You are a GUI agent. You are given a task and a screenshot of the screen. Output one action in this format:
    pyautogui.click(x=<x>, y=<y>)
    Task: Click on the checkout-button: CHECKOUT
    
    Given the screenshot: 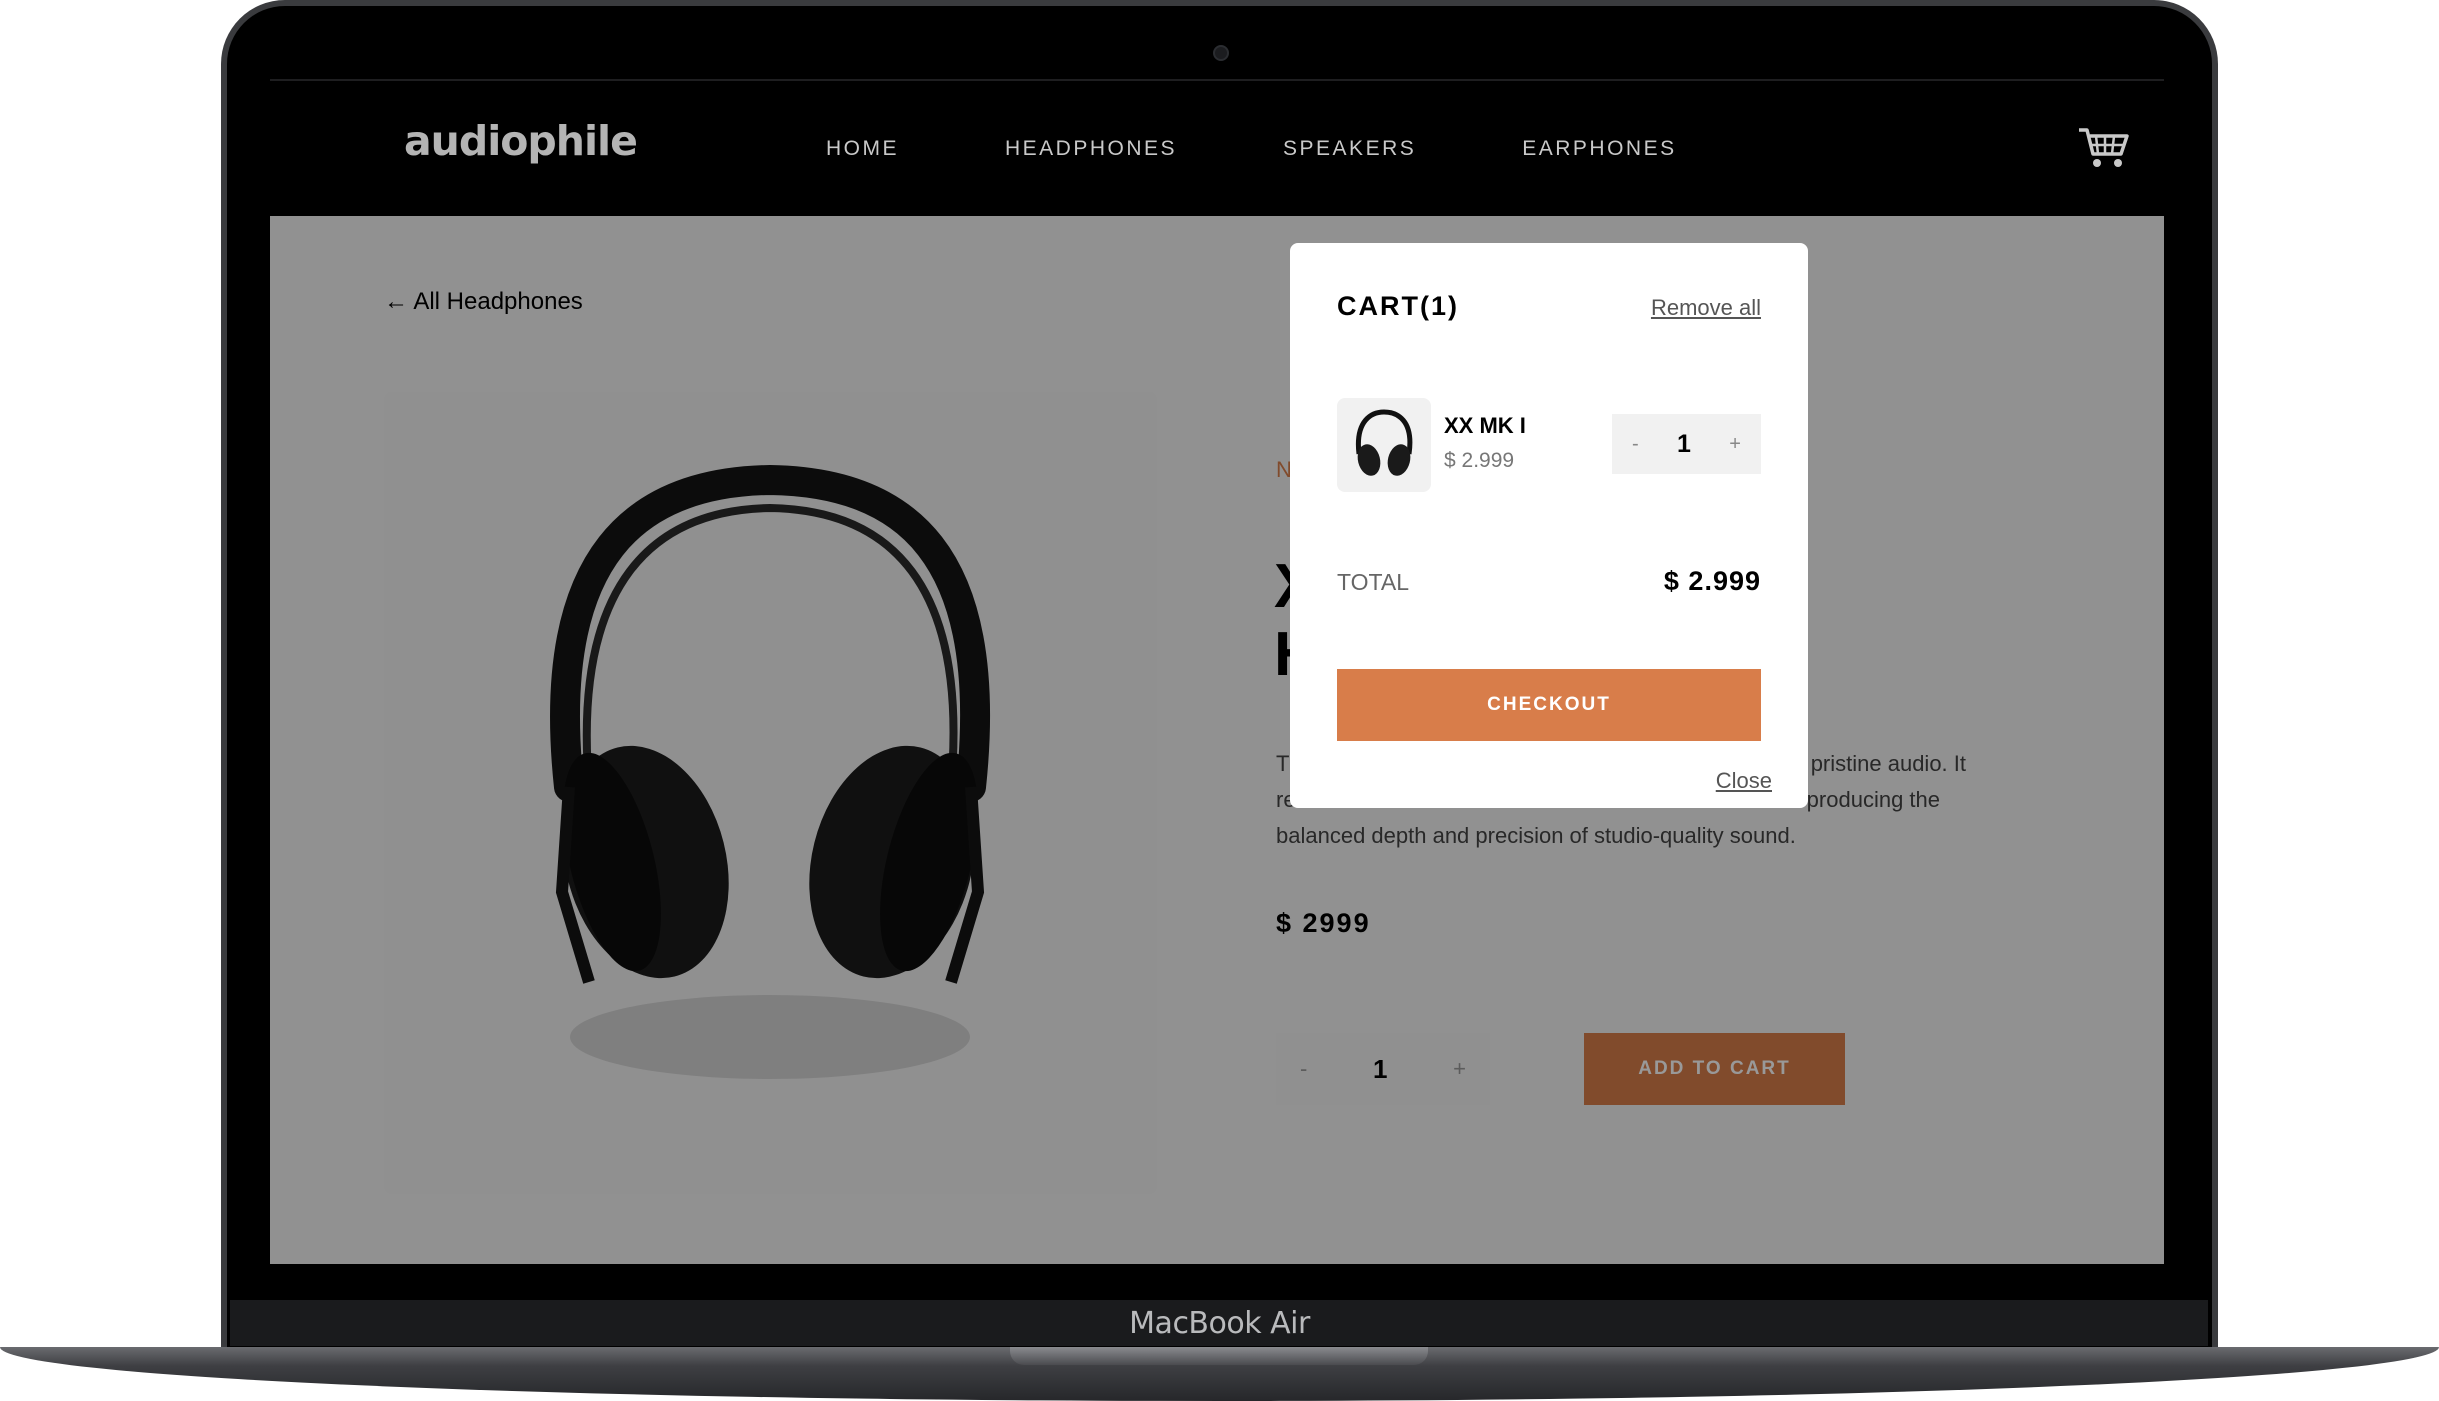 What is the action you would take?
    pyautogui.click(x=1549, y=705)
    